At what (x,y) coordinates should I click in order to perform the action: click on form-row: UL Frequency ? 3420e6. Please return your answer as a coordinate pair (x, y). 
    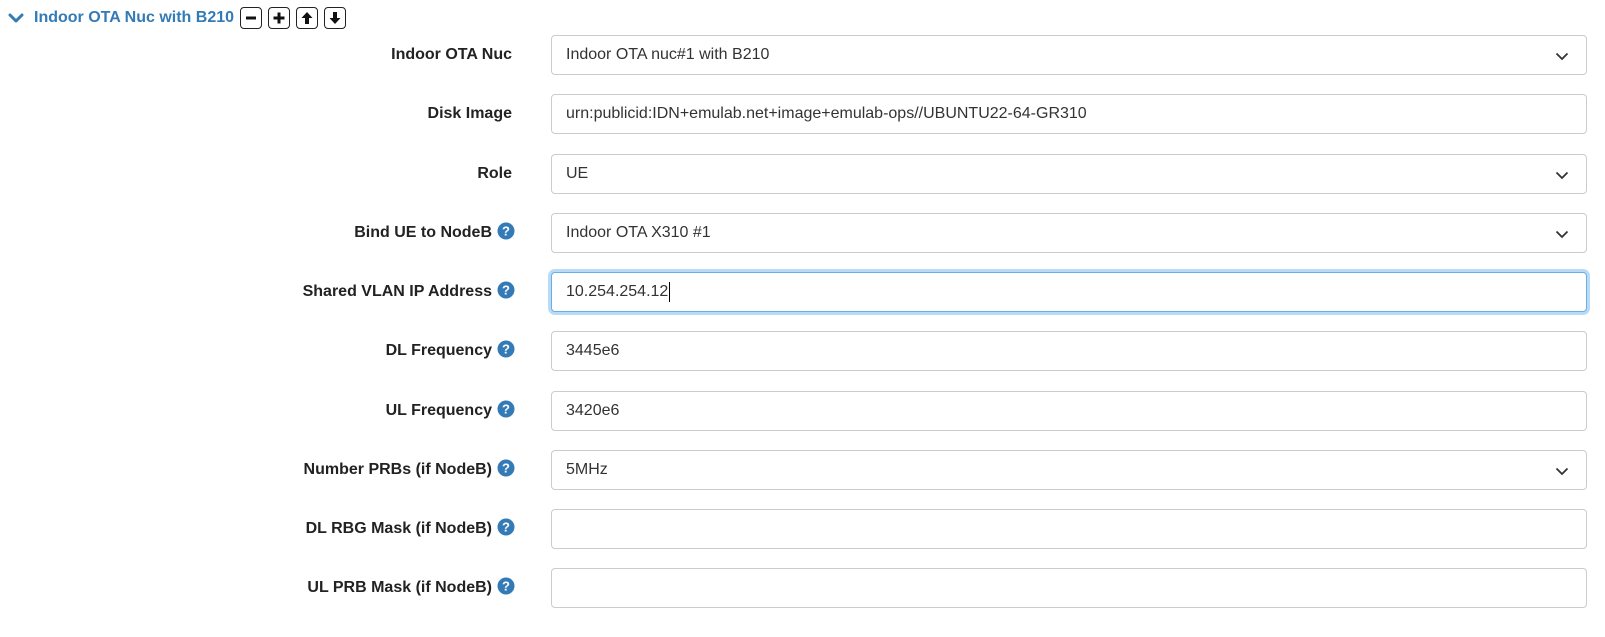
    Looking at the image, I should click on (802, 411).